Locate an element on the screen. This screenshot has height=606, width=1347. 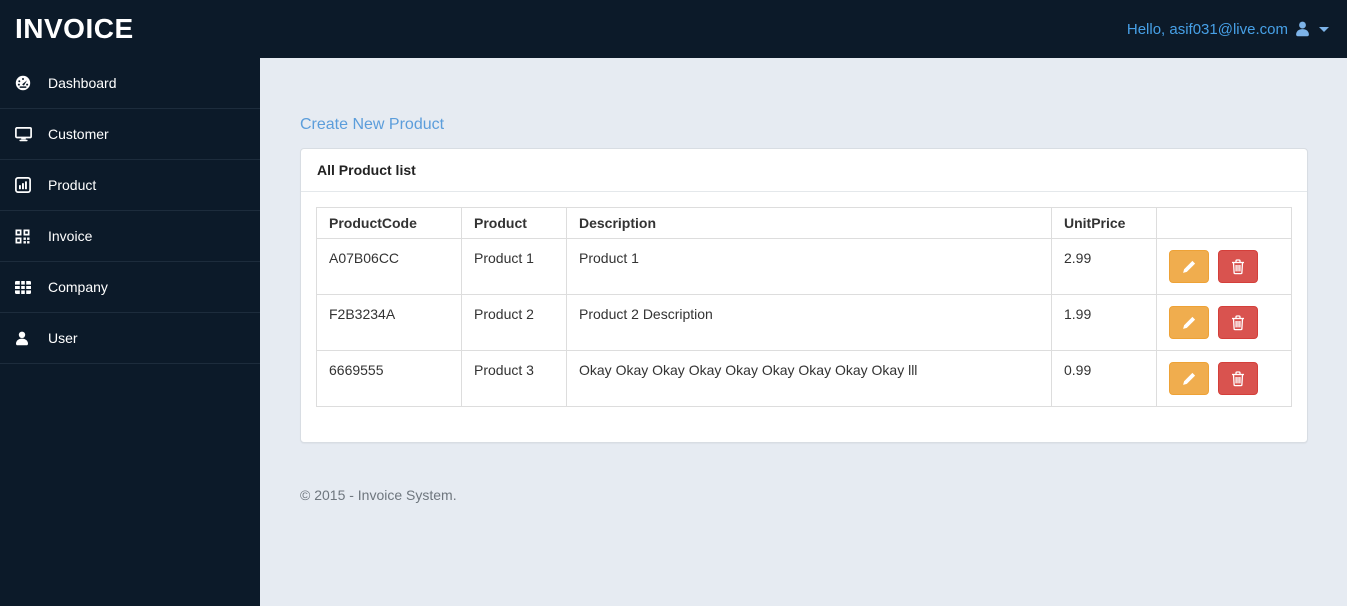
sidebar-item-dashboard: Dashboard is located at coordinates (130, 83).